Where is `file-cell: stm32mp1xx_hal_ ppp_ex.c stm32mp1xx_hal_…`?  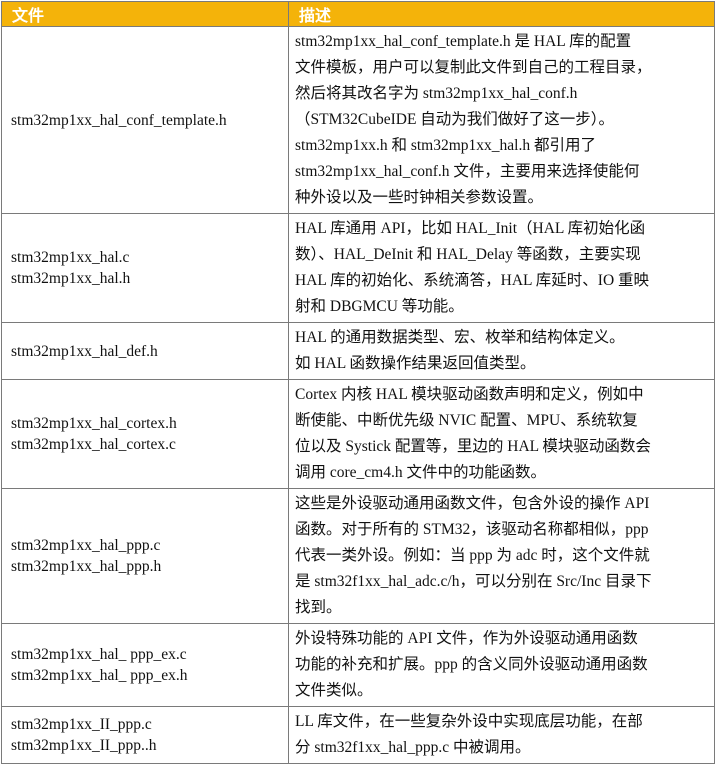
file-cell: stm32mp1xx_hal_ ppp_ex.c stm32mp1xx_hal_… is located at coordinates (145, 665).